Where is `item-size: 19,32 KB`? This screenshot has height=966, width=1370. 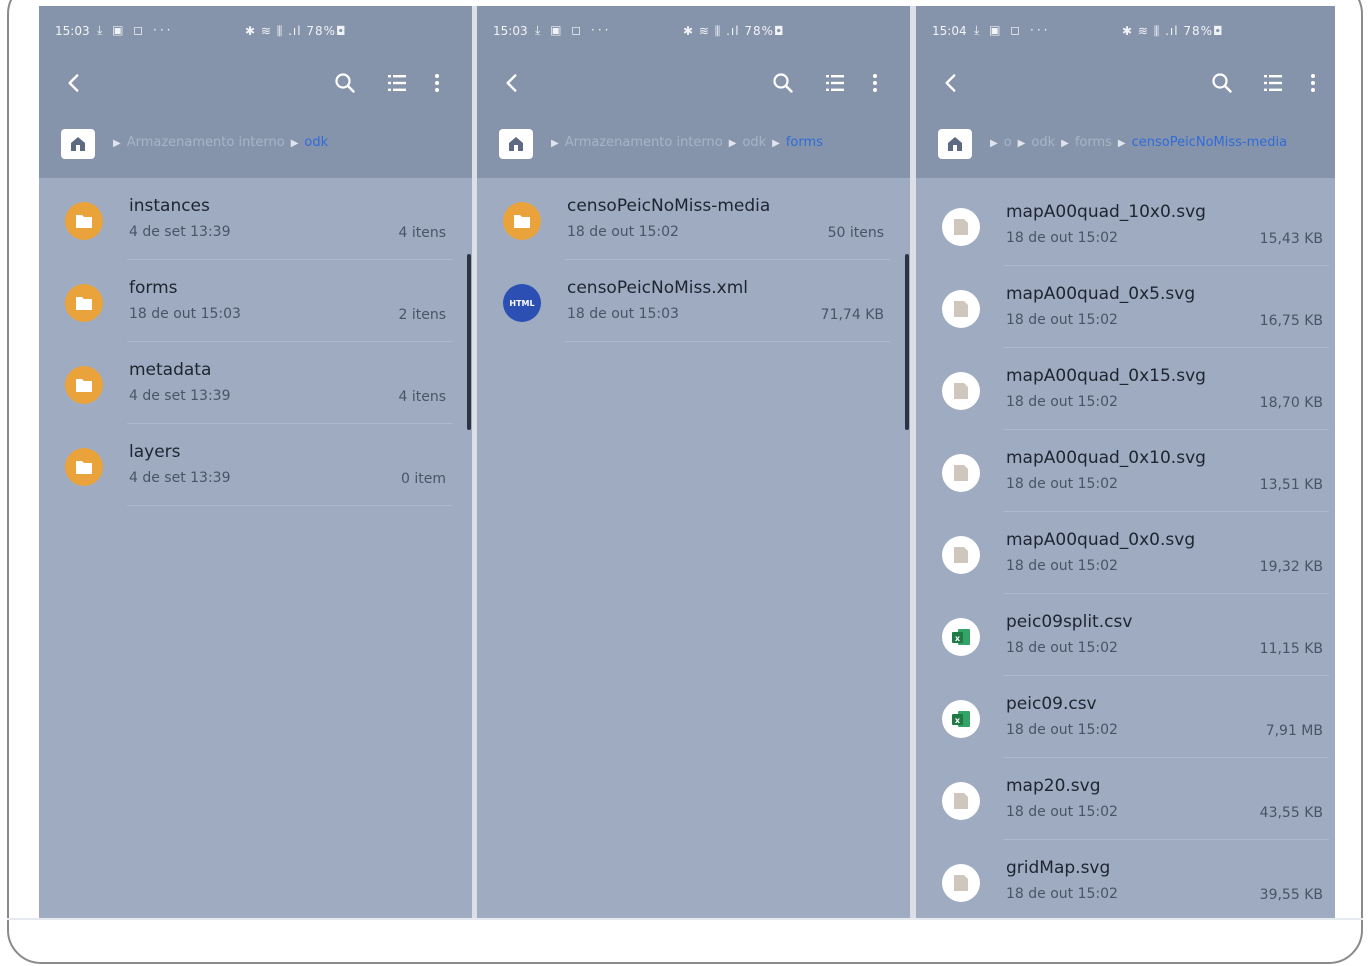 item-size: 19,32 KB is located at coordinates (1291, 567).